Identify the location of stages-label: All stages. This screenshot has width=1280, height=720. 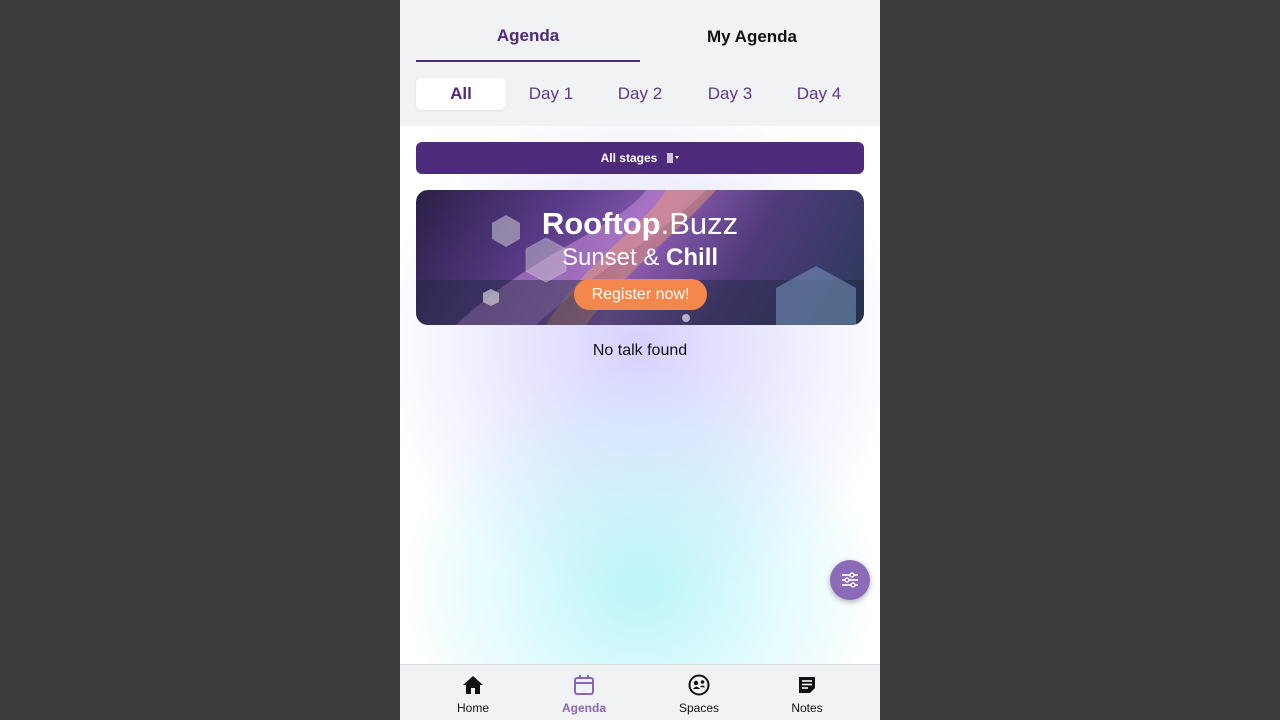
(629, 158).